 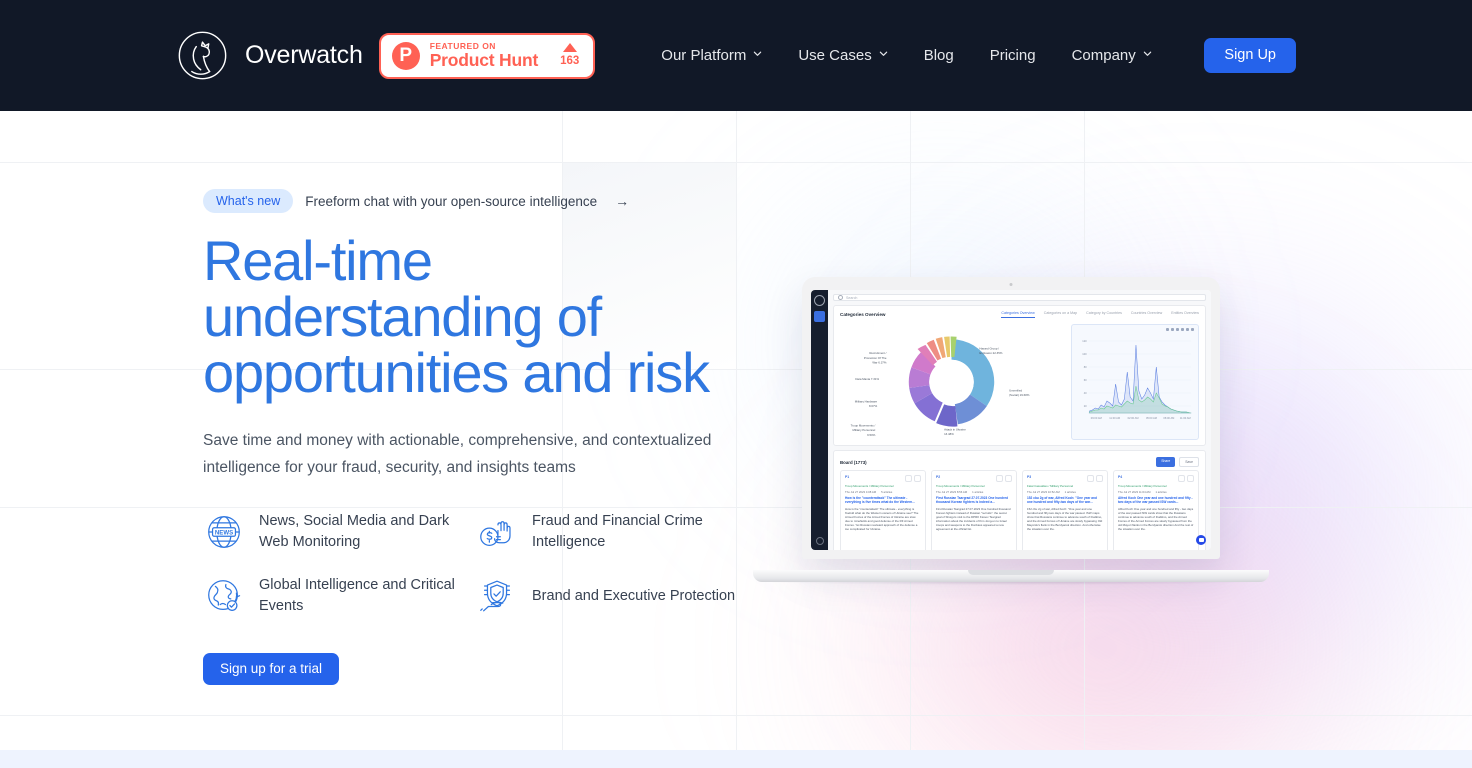 I want to click on nav-item-use-cases: Use Cases, so click(x=842, y=55).